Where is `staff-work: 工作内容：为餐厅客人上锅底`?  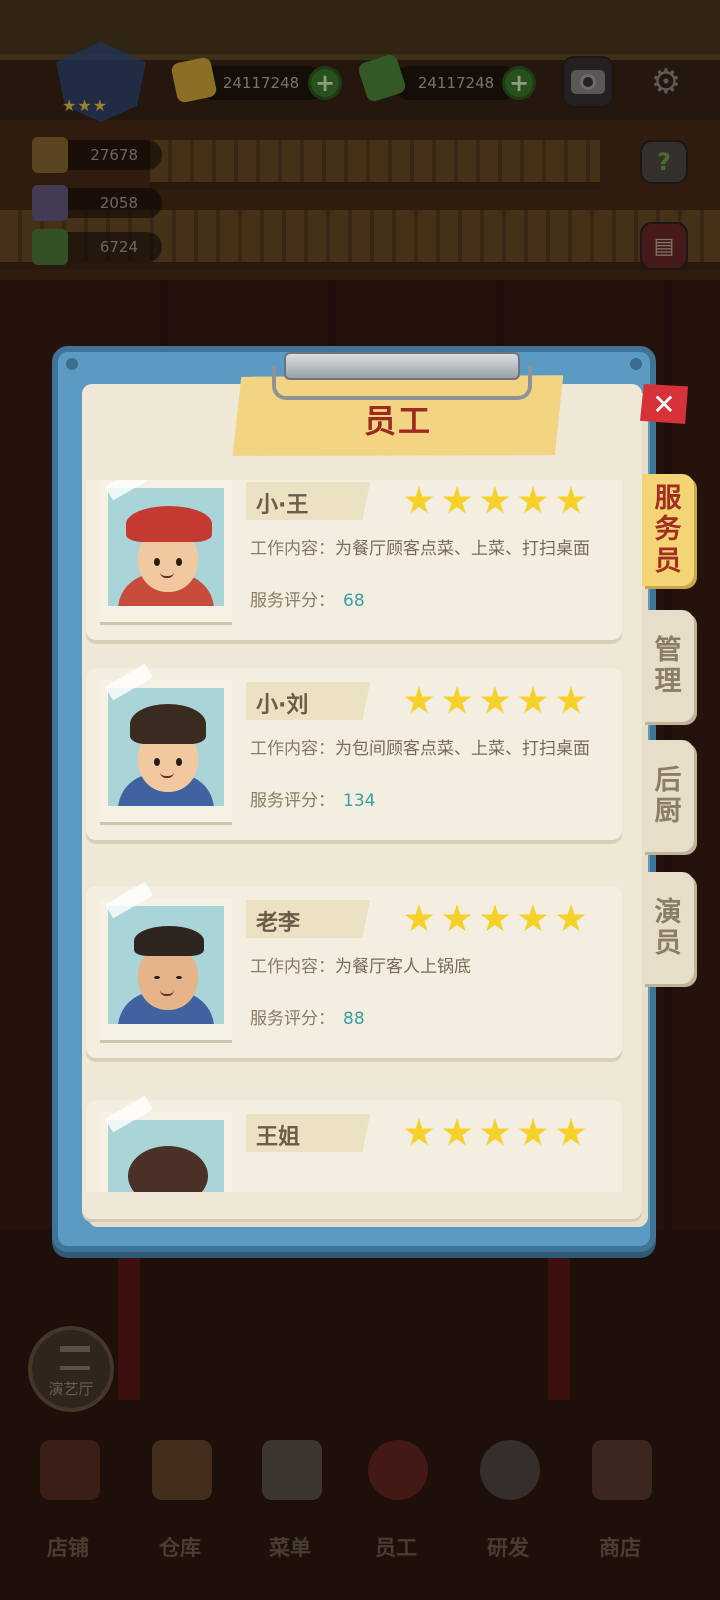
staff-work: 工作内容：为餐厅客人上锅底 is located at coordinates (420, 967).